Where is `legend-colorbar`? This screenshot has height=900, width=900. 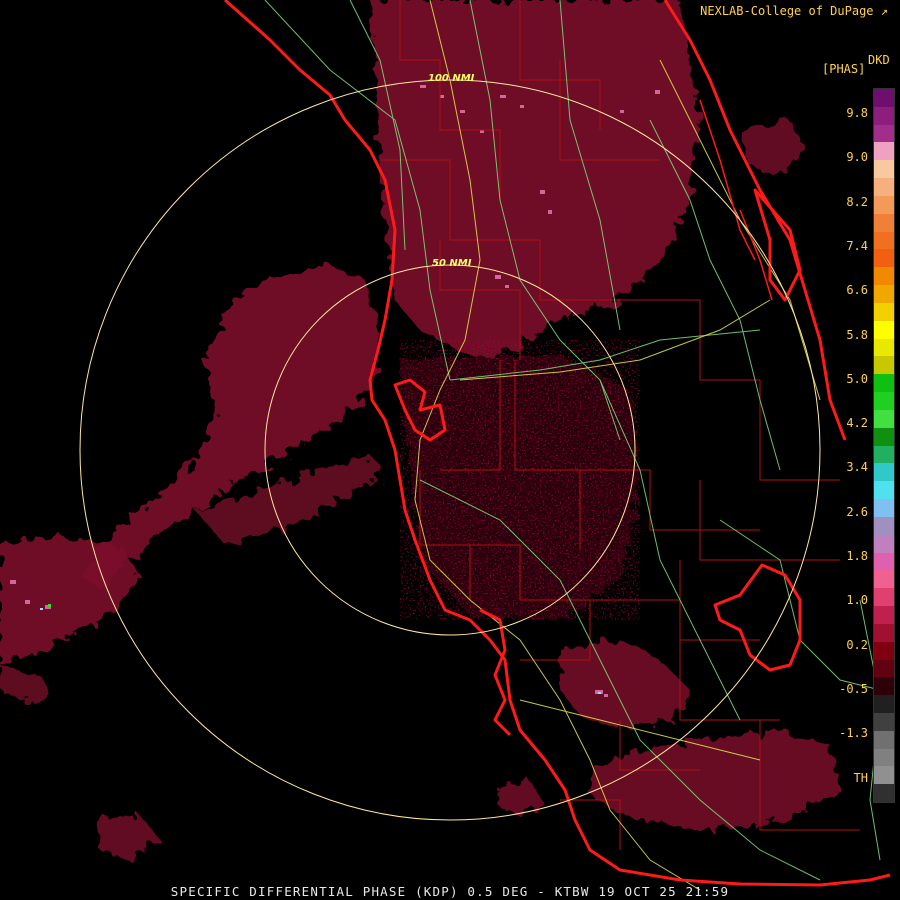 legend-colorbar is located at coordinates (884, 445).